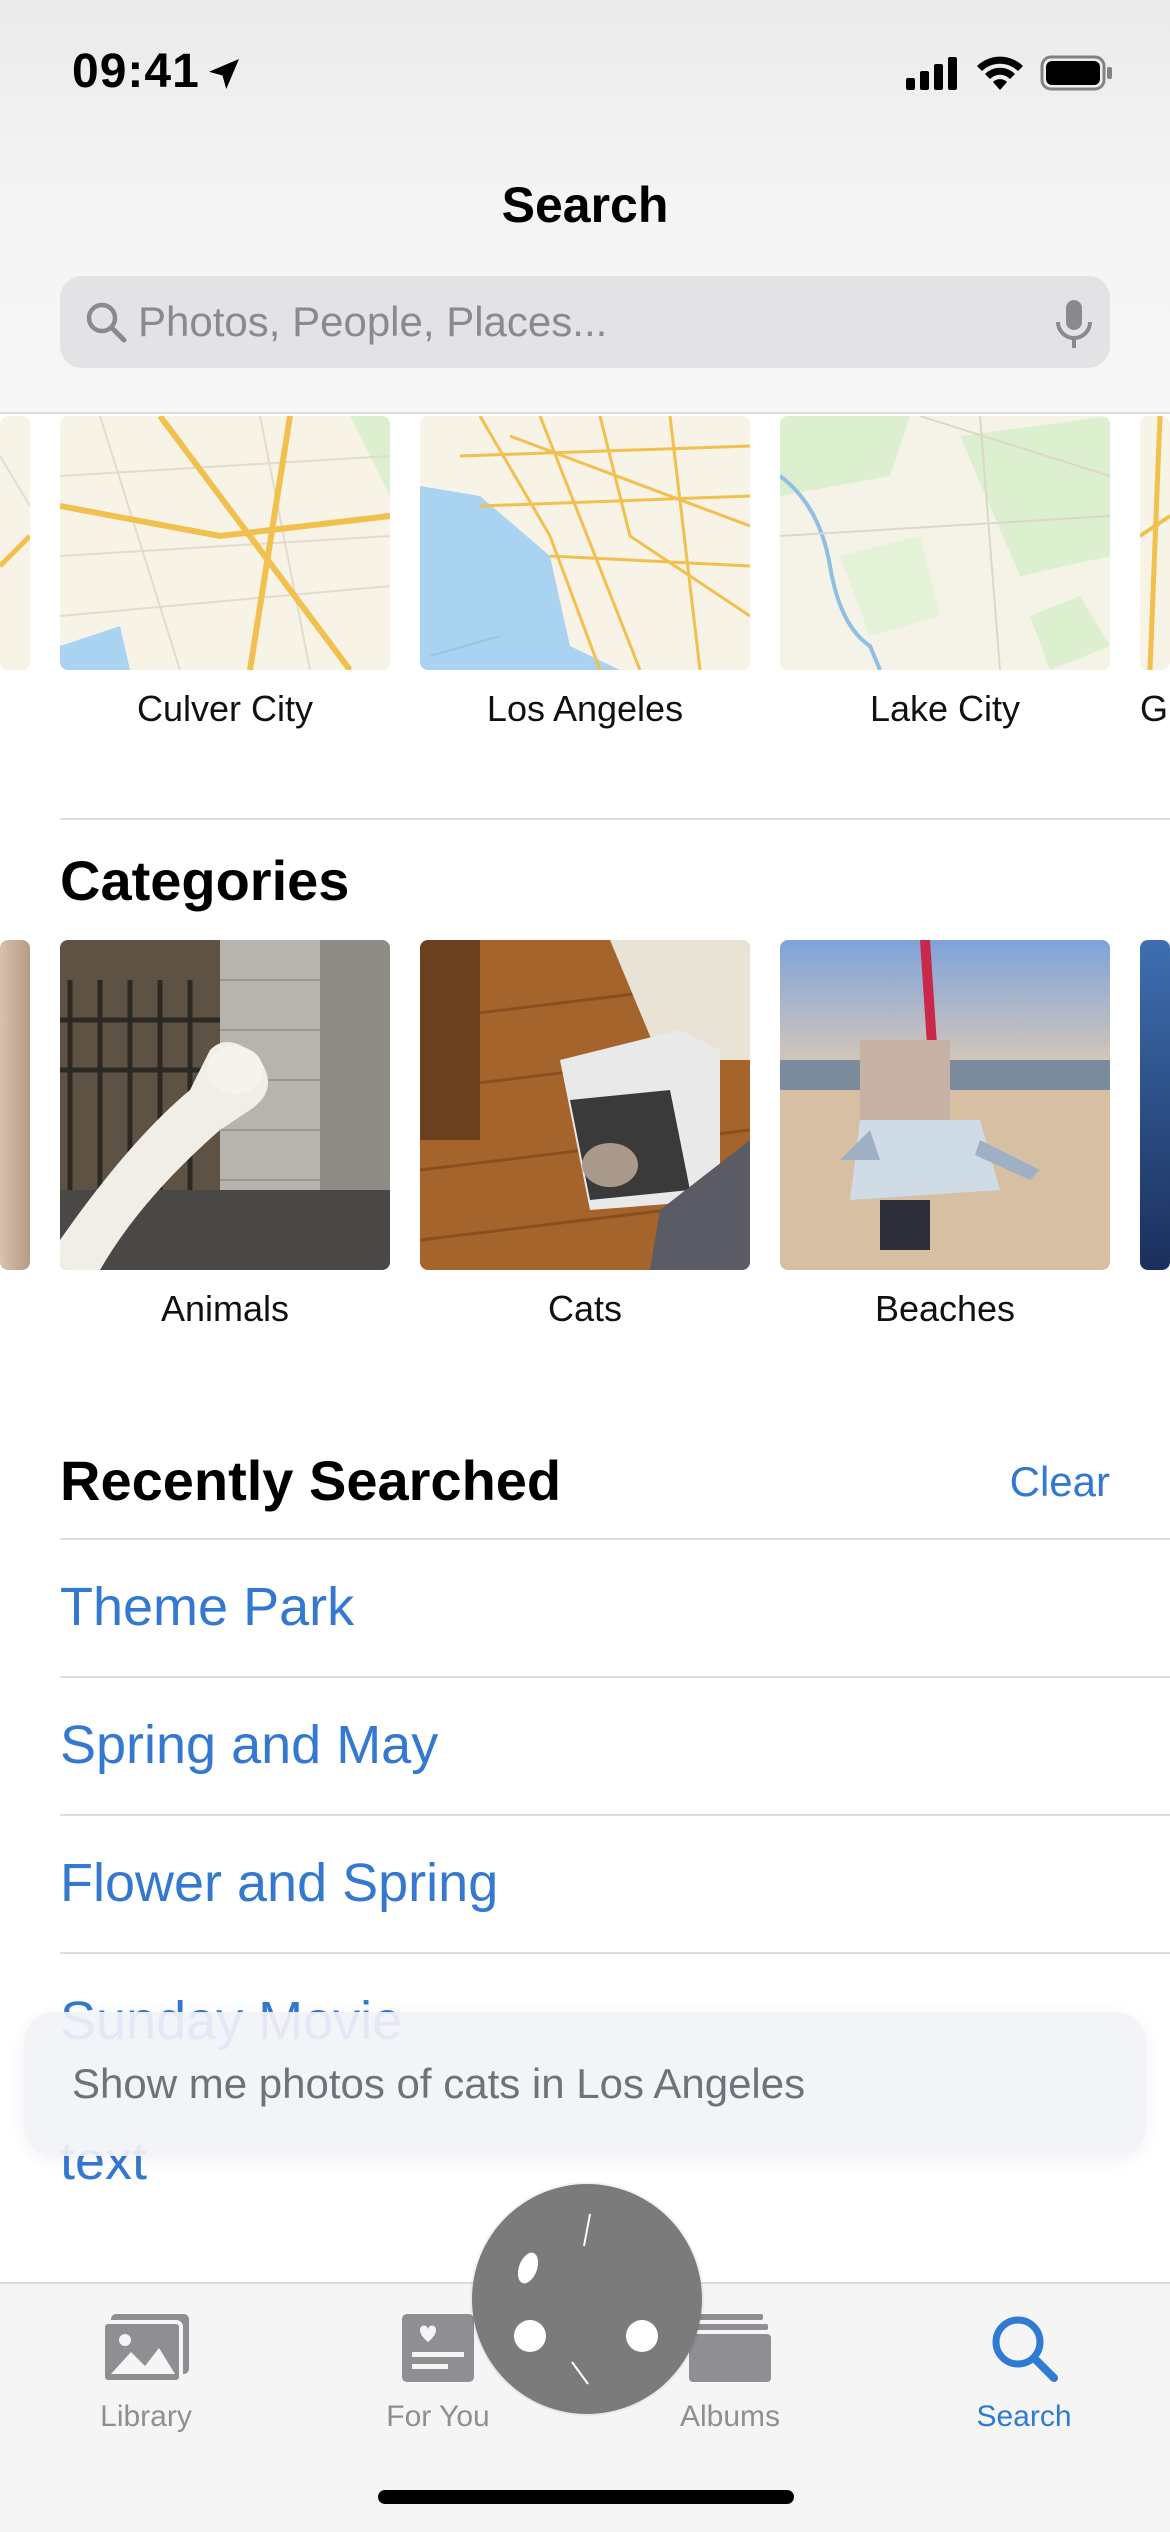 This screenshot has height=2532, width=1170. I want to click on photo-library-icon, so click(145, 2349).